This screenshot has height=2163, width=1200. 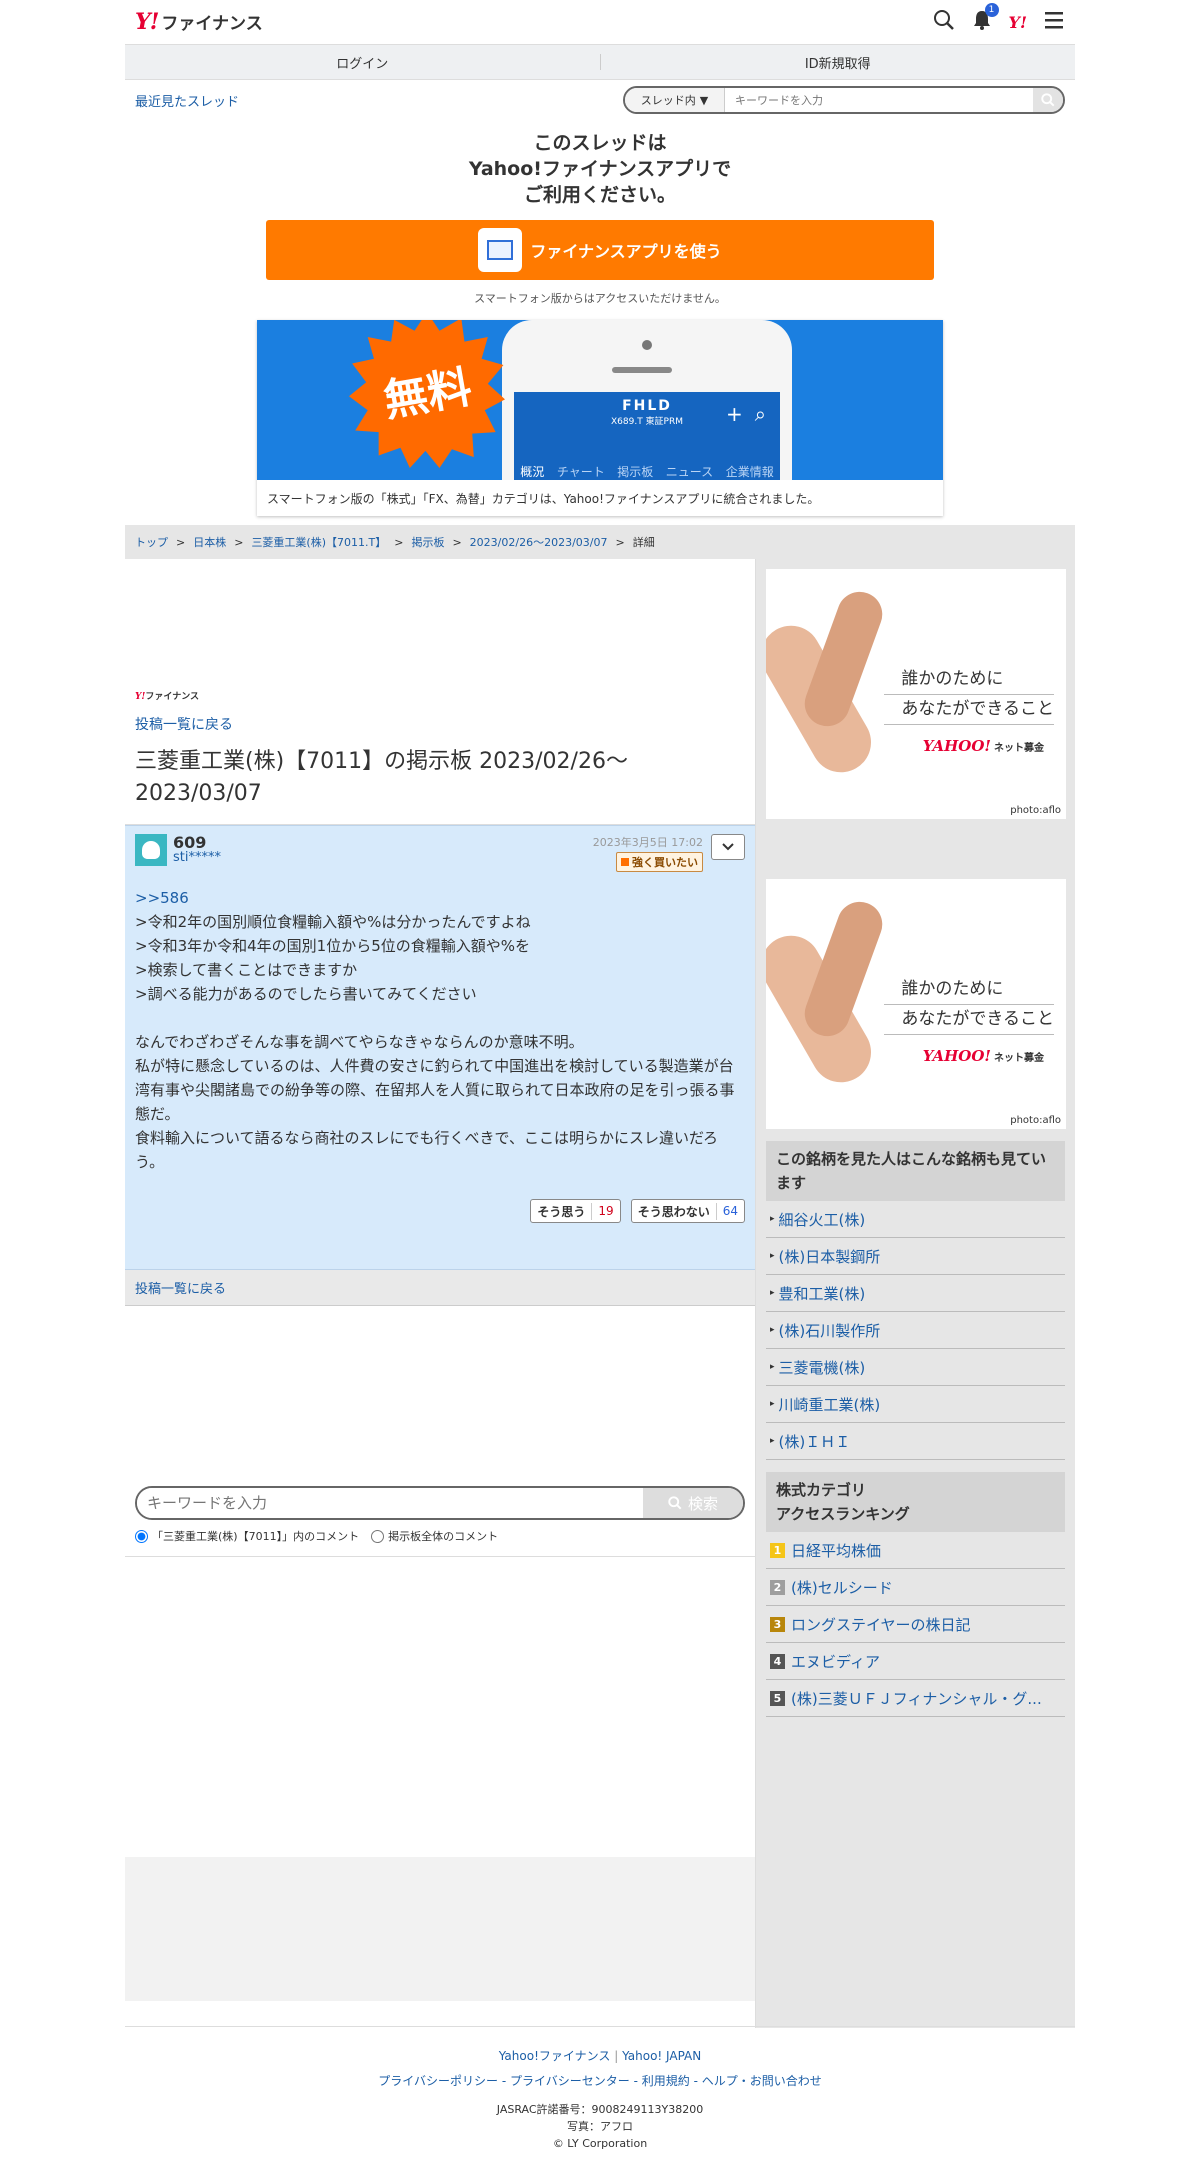 I want to click on agree-button: そう思う 19, so click(x=575, y=1211).